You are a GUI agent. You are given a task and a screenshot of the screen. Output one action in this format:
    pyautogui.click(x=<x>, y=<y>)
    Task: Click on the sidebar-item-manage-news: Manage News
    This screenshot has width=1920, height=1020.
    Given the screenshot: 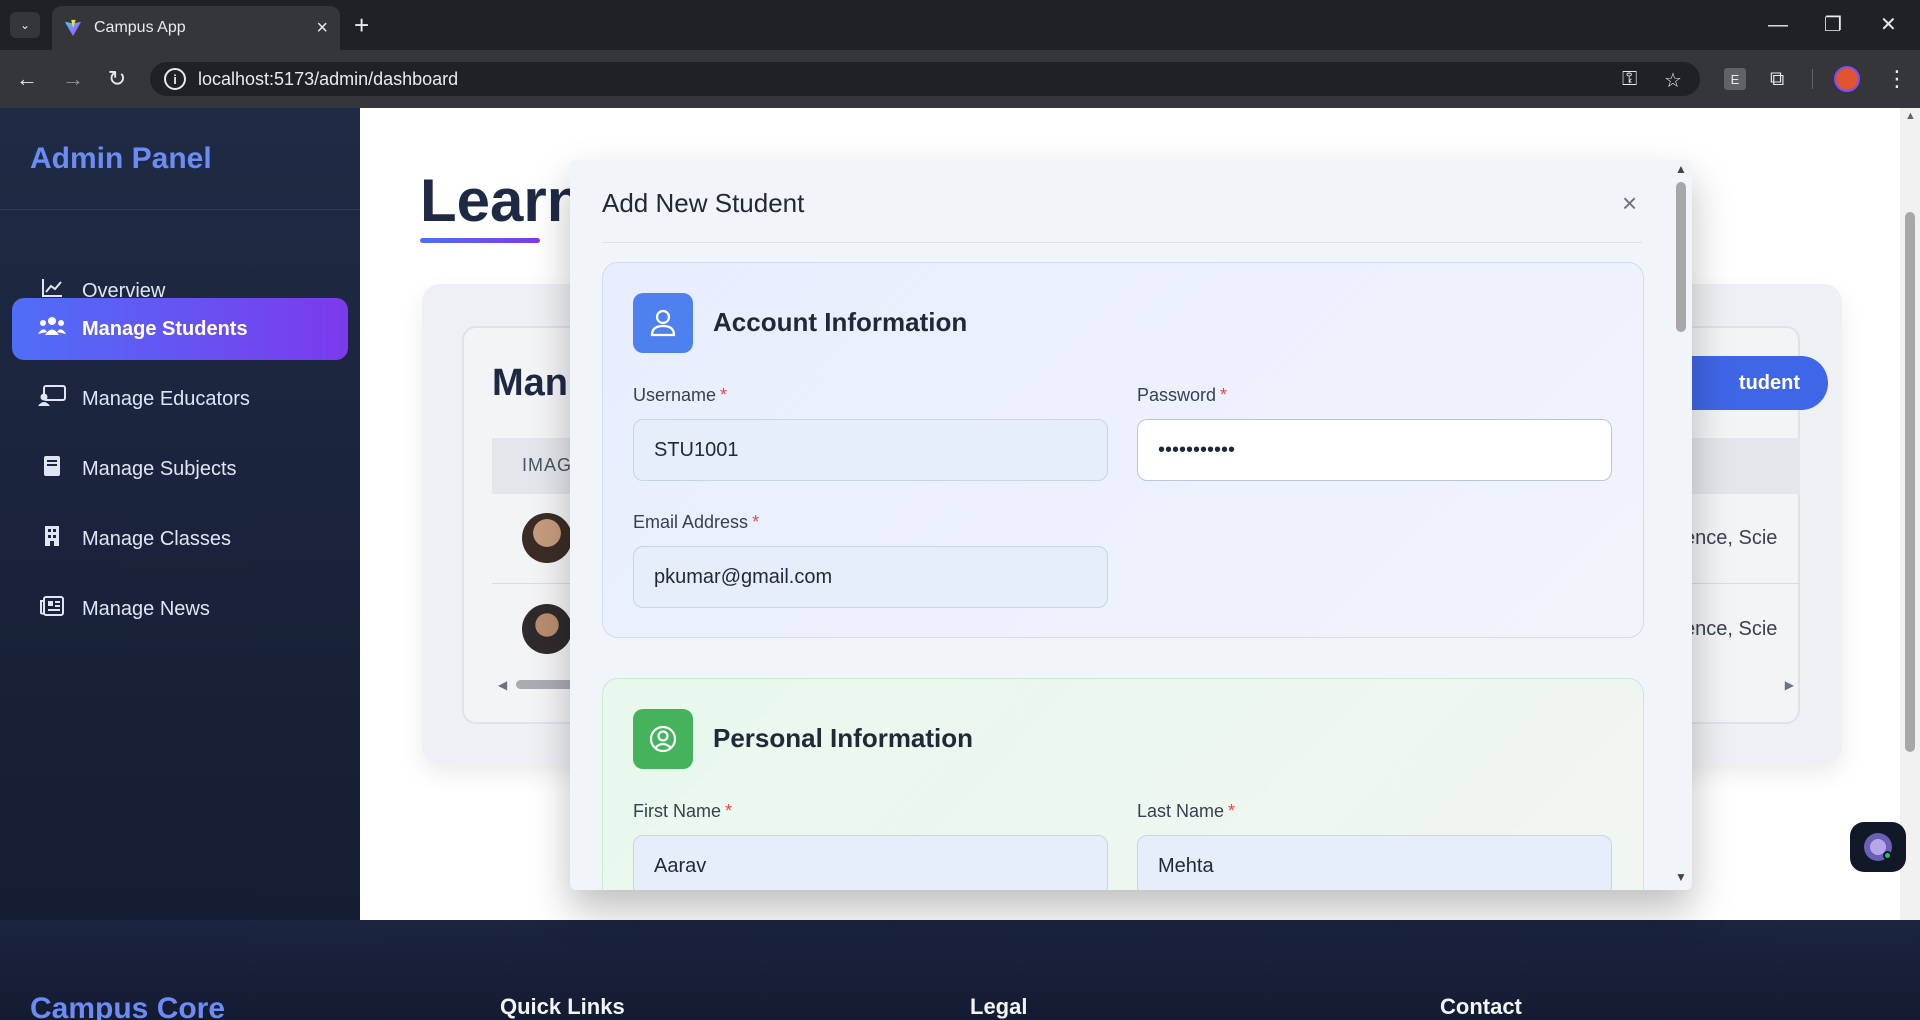 What is the action you would take?
    pyautogui.click(x=180, y=609)
    